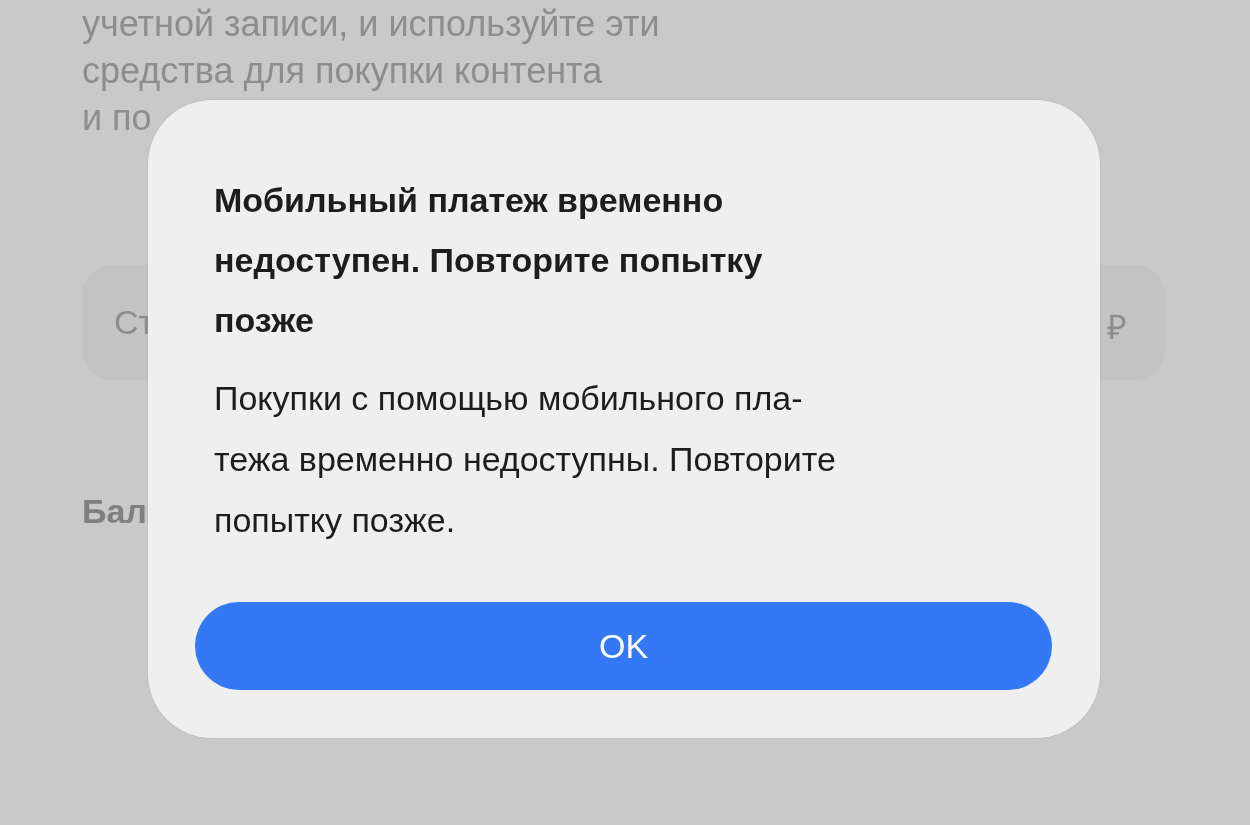  What do you see at coordinates (623, 646) in the screenshot?
I see `ok-button: OK` at bounding box center [623, 646].